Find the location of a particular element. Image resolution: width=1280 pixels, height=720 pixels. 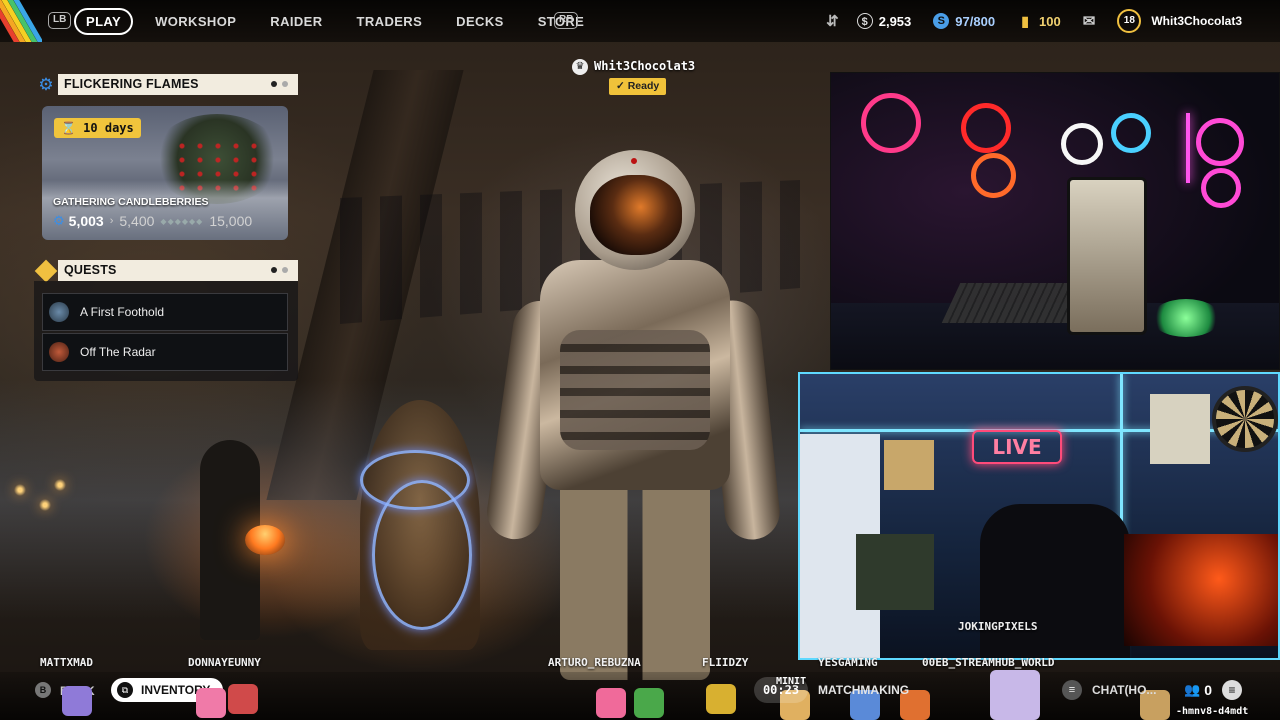

mail-icon: ✉ is located at coordinates (1089, 21).